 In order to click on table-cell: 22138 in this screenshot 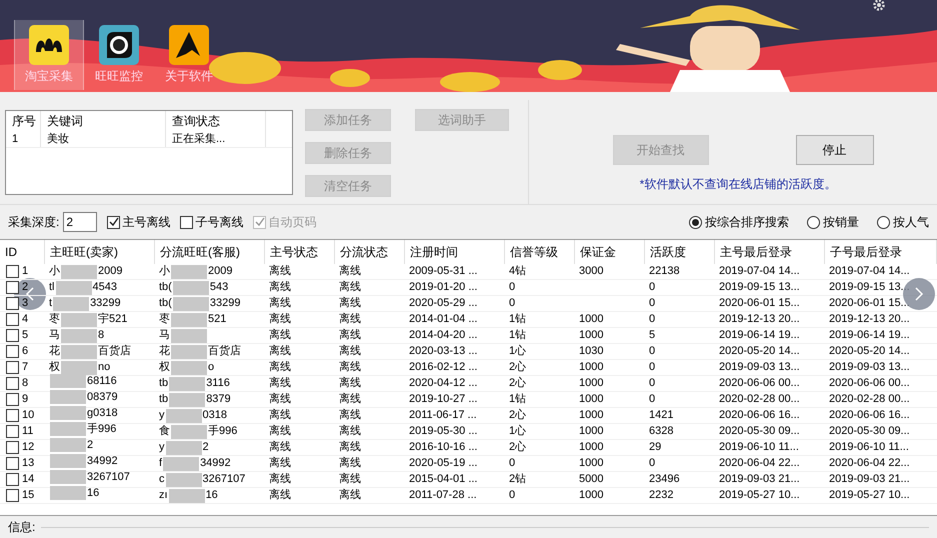, I will do `click(664, 271)`.